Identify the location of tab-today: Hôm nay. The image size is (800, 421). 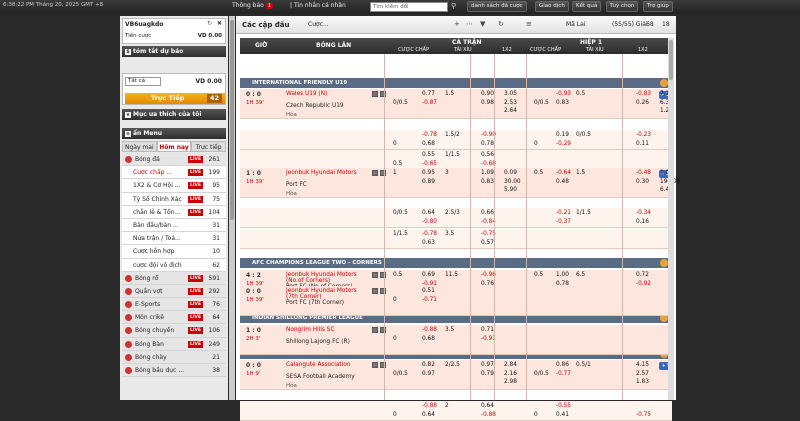
(174, 146).